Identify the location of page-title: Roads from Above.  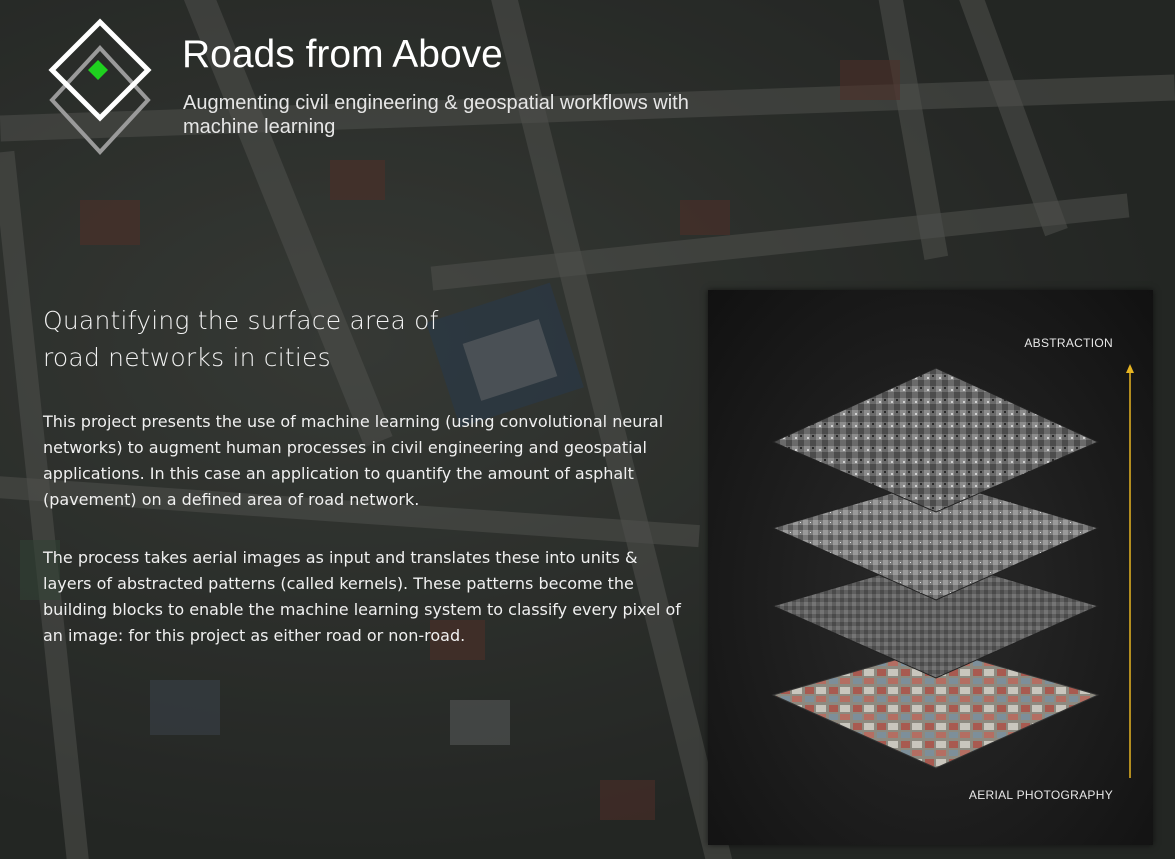
(342, 54).